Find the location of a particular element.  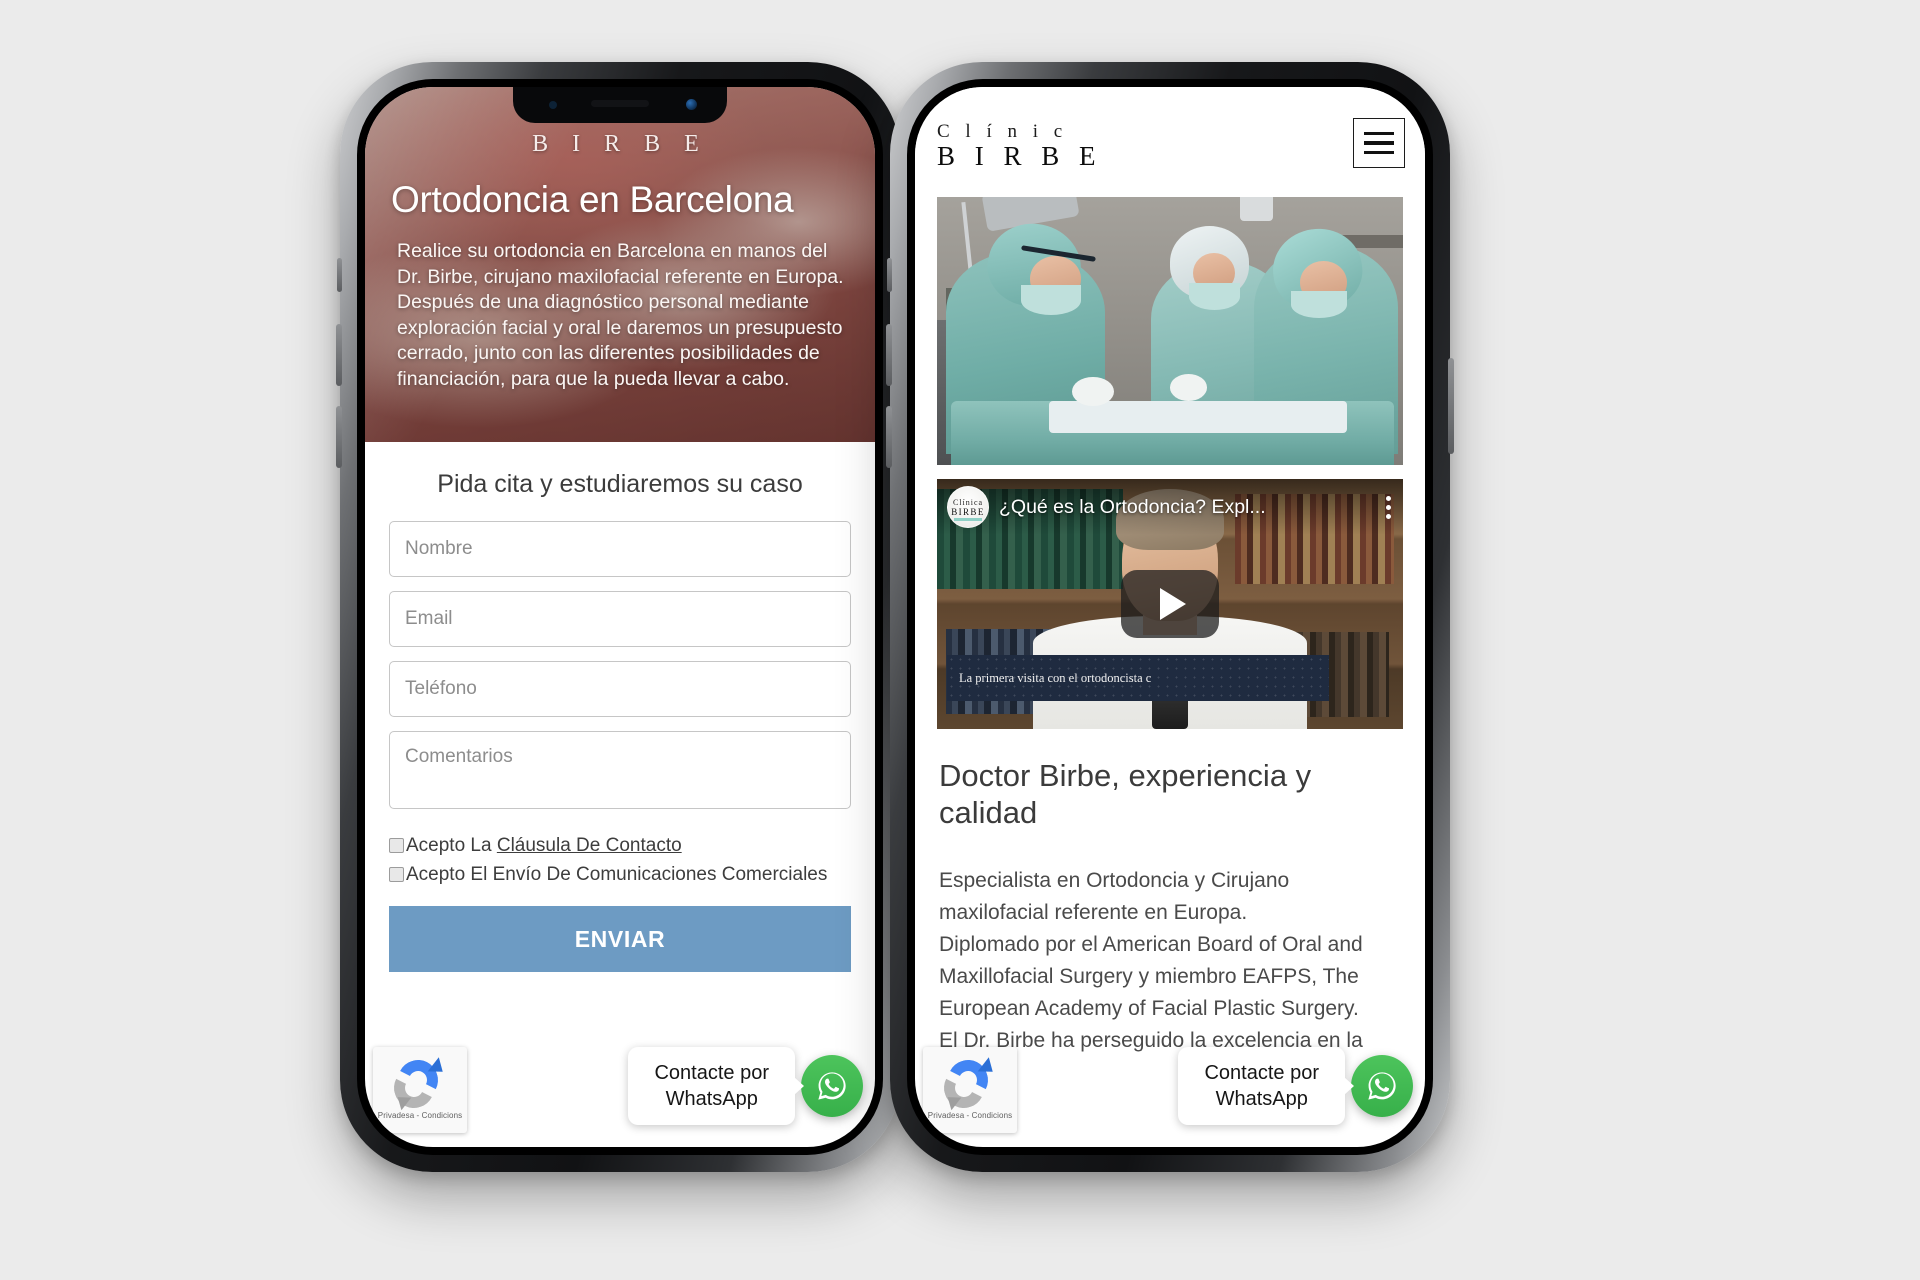

video-caption-text: La primera visita con el ortodoncista c is located at coordinates (1055, 677).